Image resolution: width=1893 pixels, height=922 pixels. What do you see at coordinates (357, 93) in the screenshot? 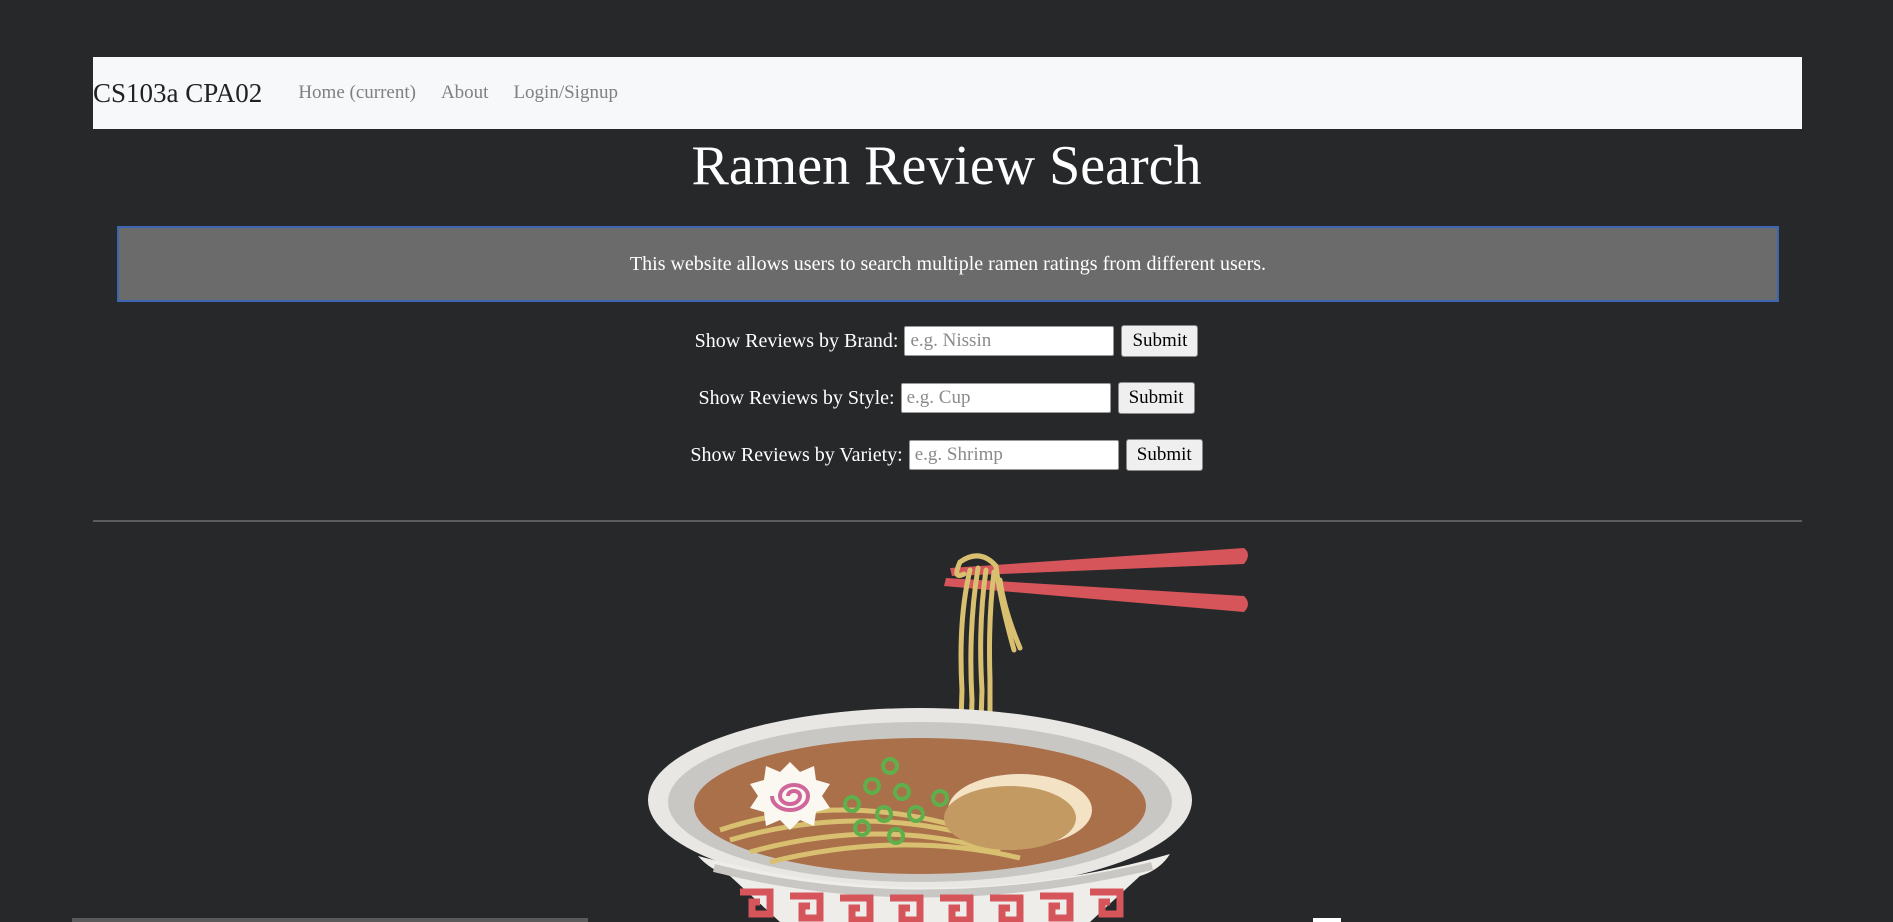
I see `nav-link-home: Home (current)` at bounding box center [357, 93].